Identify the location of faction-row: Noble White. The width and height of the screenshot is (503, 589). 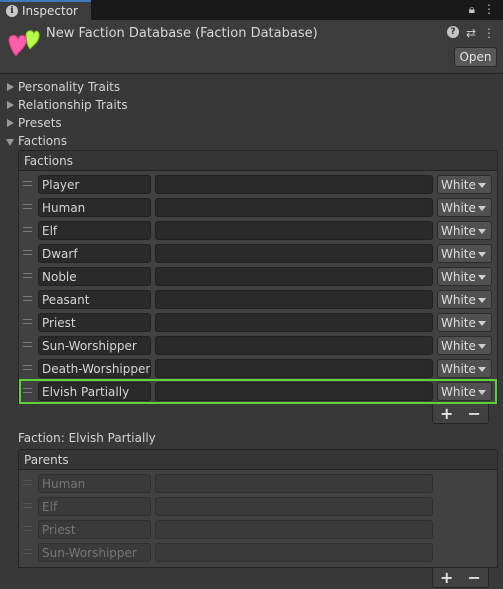
(258, 276).